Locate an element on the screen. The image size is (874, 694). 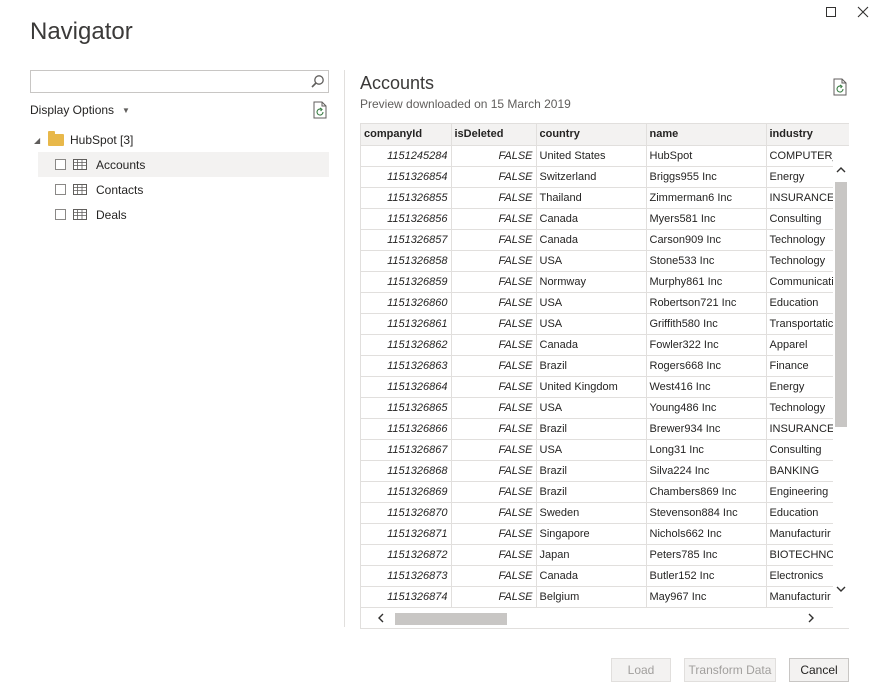
table-cell: 1151326856 is located at coordinates (406, 219).